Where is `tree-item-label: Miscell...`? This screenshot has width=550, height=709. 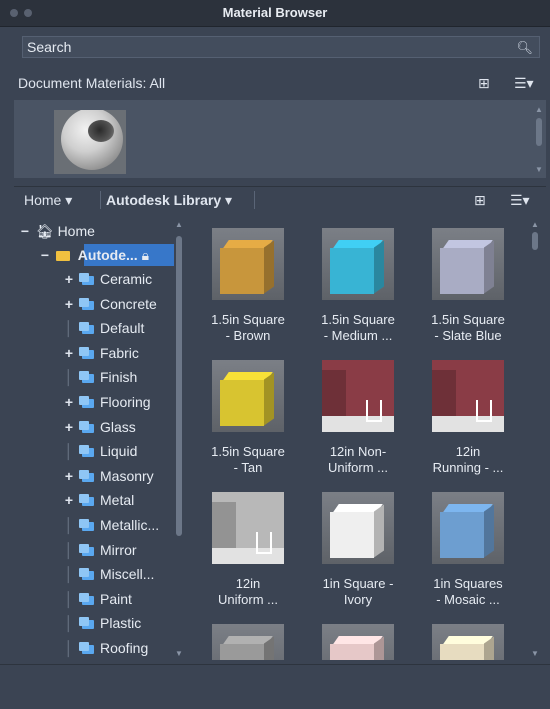 tree-item-label: Miscell... is located at coordinates (127, 574).